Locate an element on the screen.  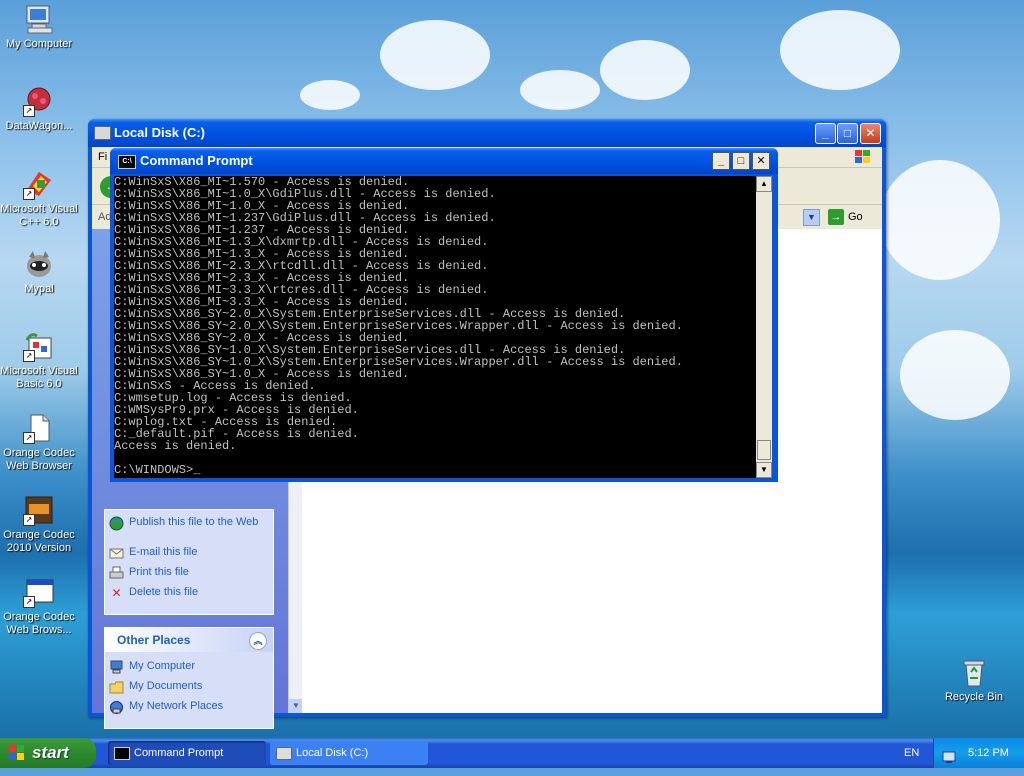
close-button: ✕ is located at coordinates (870, 133).